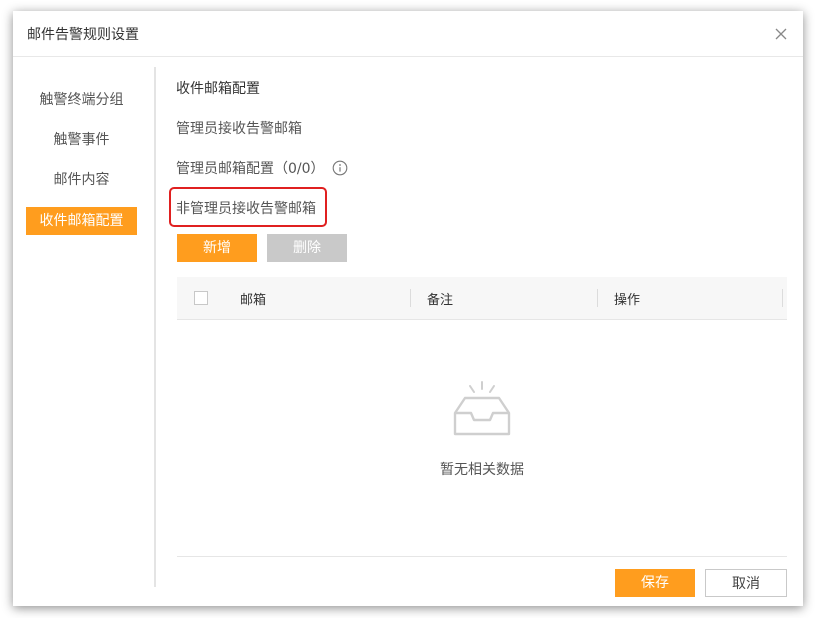 The image size is (818, 618). I want to click on empty-state-text: 暂无相关数据, so click(482, 470).